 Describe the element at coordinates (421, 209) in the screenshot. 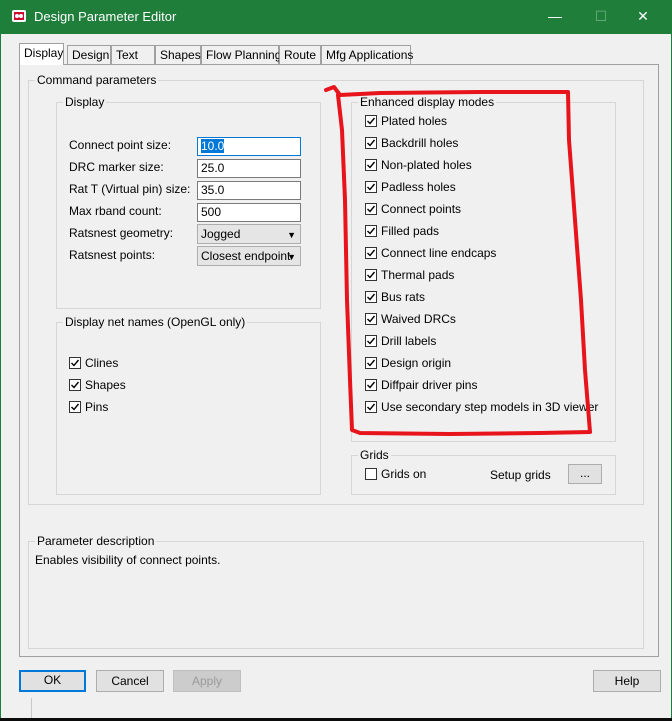

I see `connect-points-label: Connect points` at that location.